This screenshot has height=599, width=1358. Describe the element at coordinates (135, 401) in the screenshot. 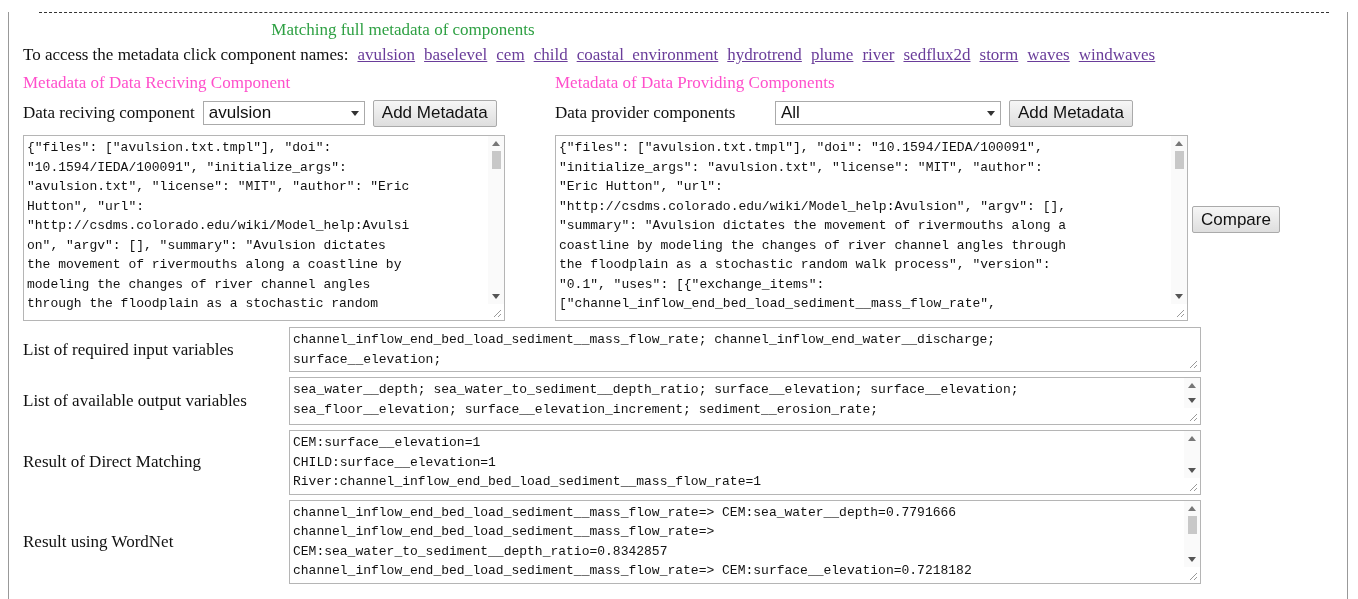

I see `field-label: List of available output variables` at that location.